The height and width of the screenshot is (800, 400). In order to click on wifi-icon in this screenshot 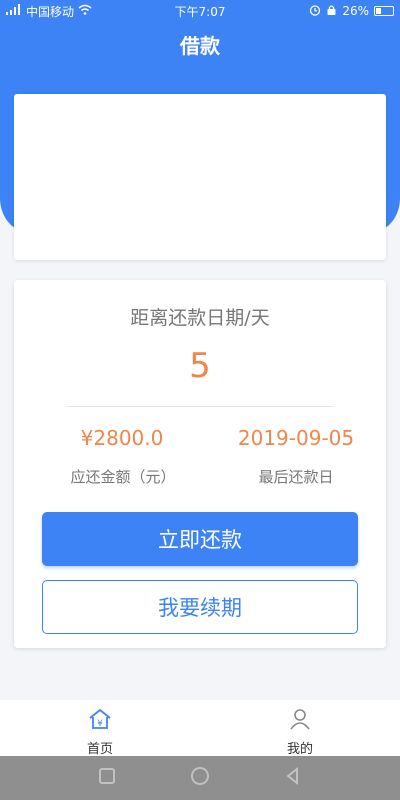, I will do `click(85, 11)`.